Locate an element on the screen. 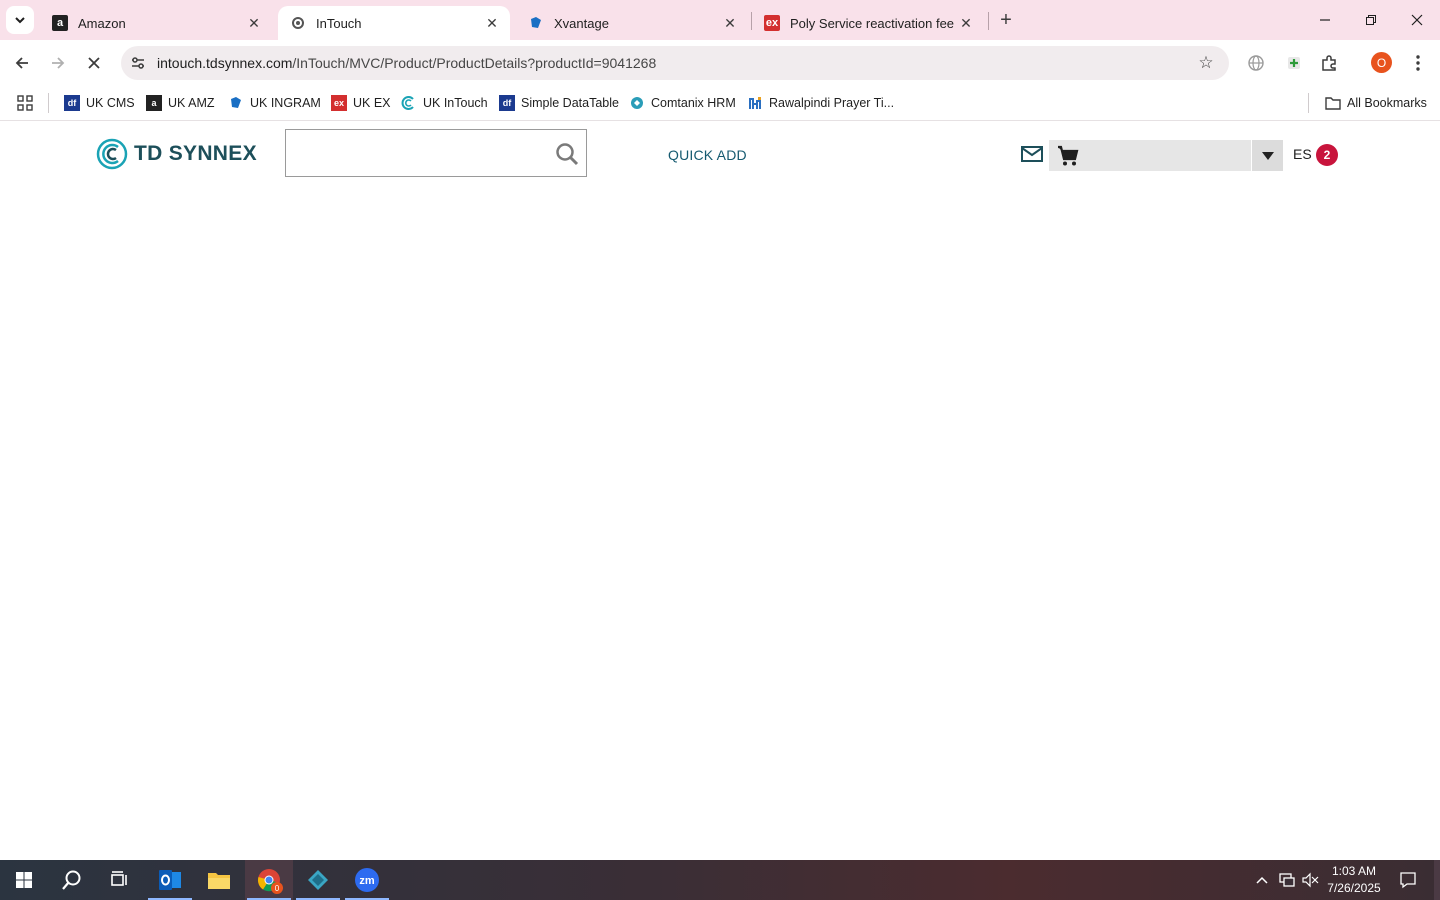 The width and height of the screenshot is (1440, 900). translate-icon is located at coordinates (1256, 63).